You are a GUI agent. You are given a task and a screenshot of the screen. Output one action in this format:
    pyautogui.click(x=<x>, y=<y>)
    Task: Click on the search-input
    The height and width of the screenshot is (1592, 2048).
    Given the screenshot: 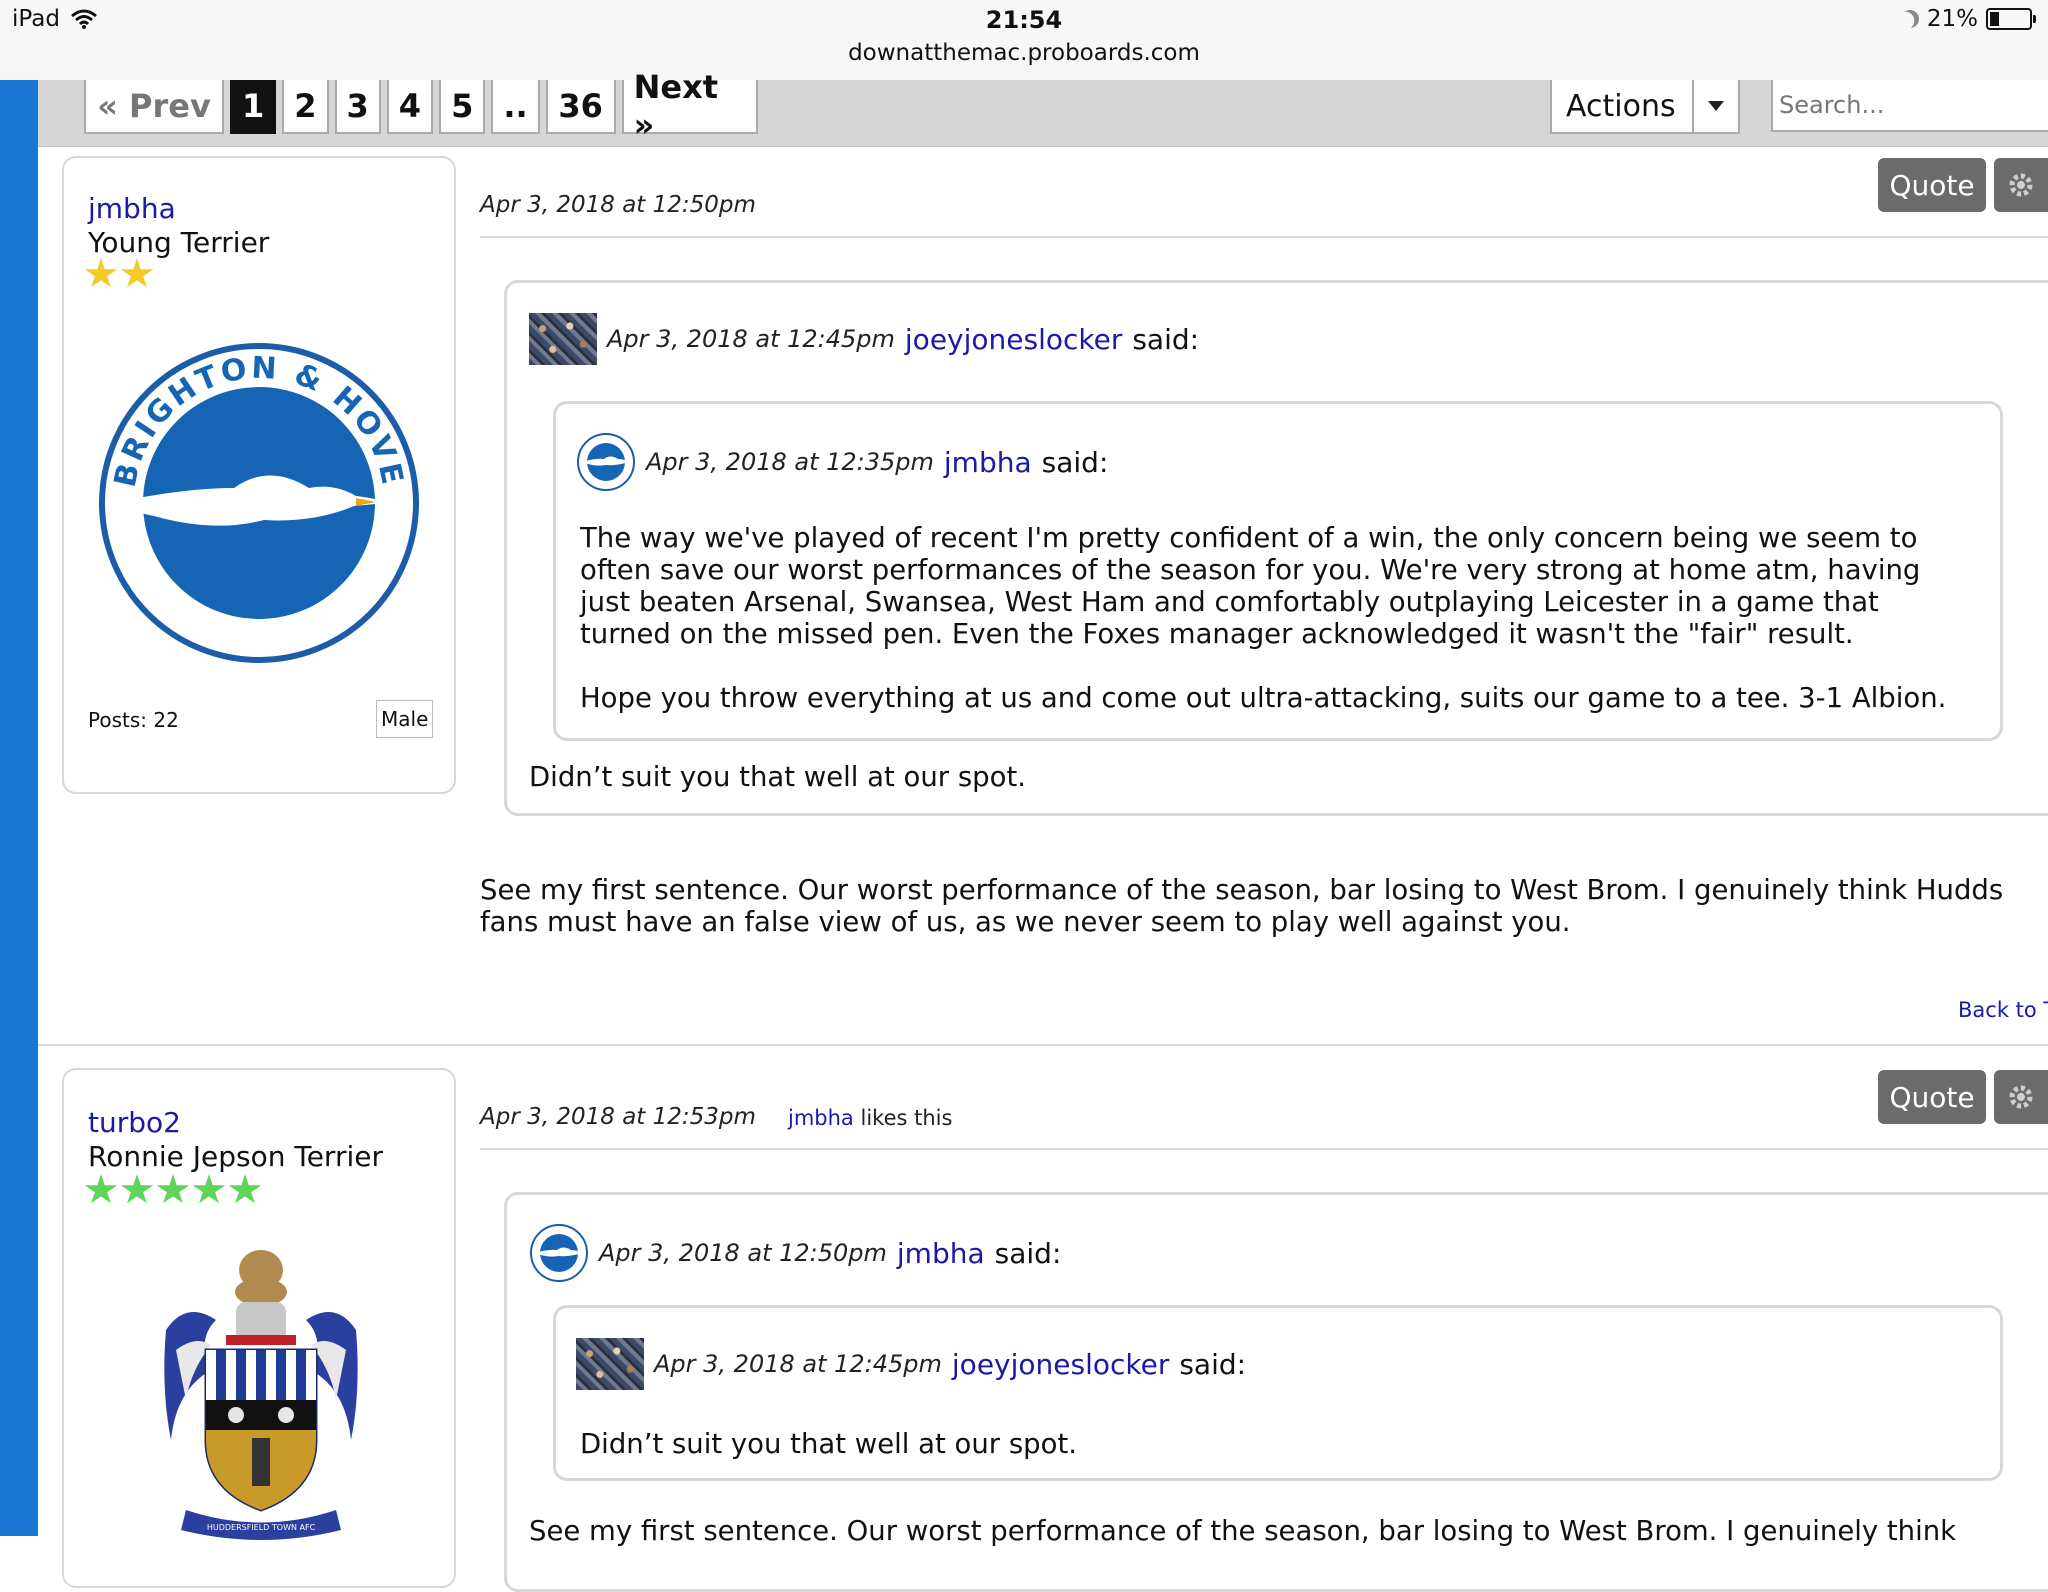 What is the action you would take?
    pyautogui.click(x=1909, y=106)
    